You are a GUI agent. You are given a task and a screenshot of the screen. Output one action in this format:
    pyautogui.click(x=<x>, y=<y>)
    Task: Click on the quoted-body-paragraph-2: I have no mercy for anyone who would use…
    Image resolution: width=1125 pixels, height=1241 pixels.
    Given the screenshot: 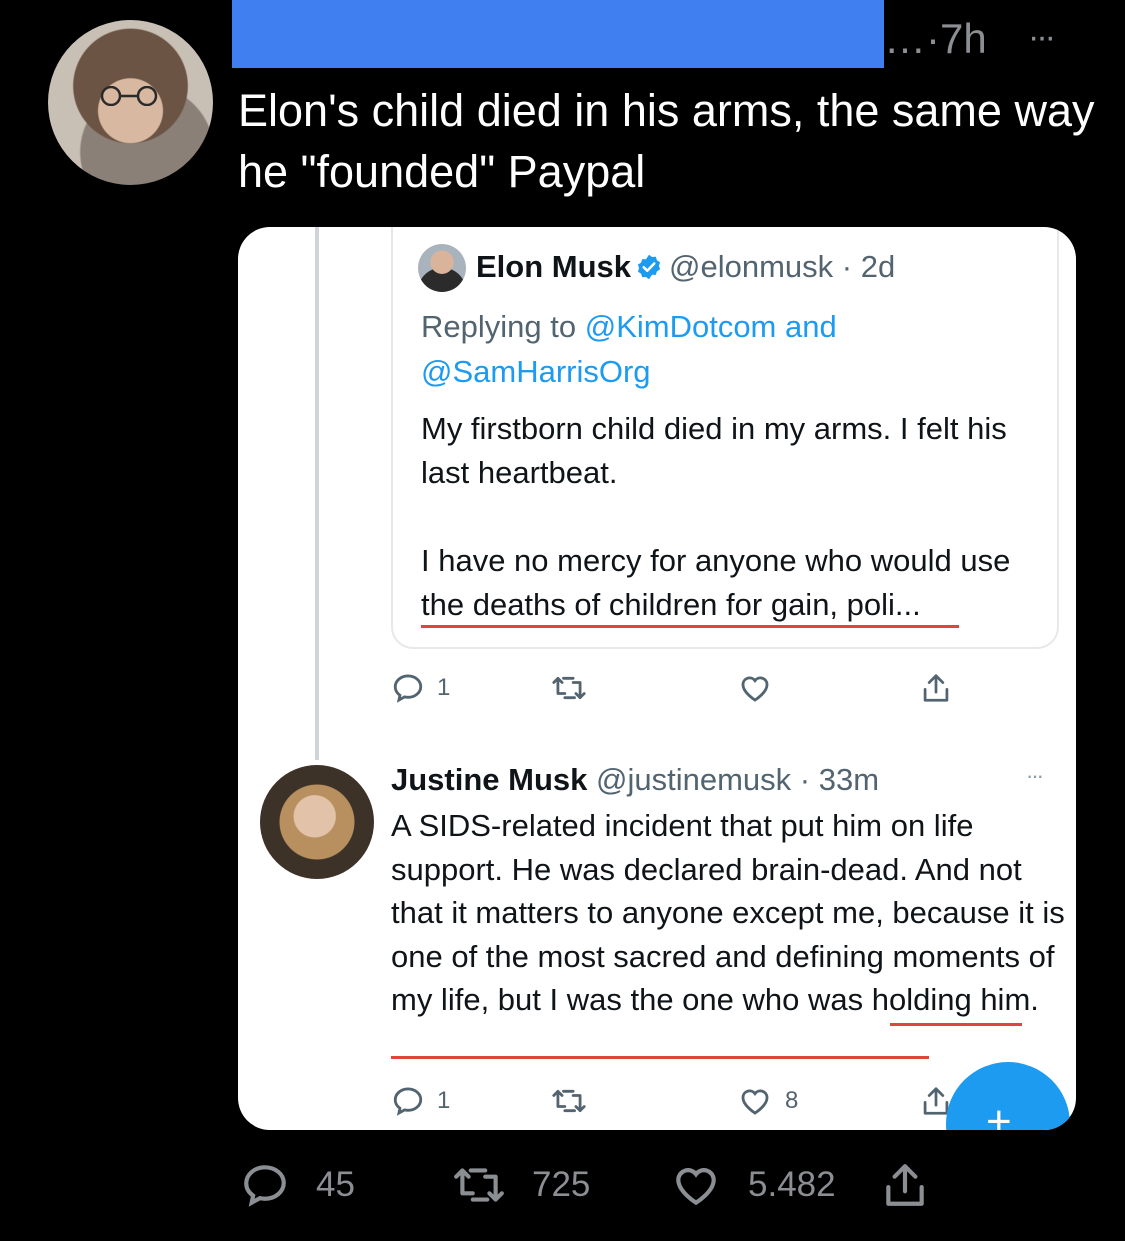 What is the action you would take?
    pyautogui.click(x=716, y=582)
    